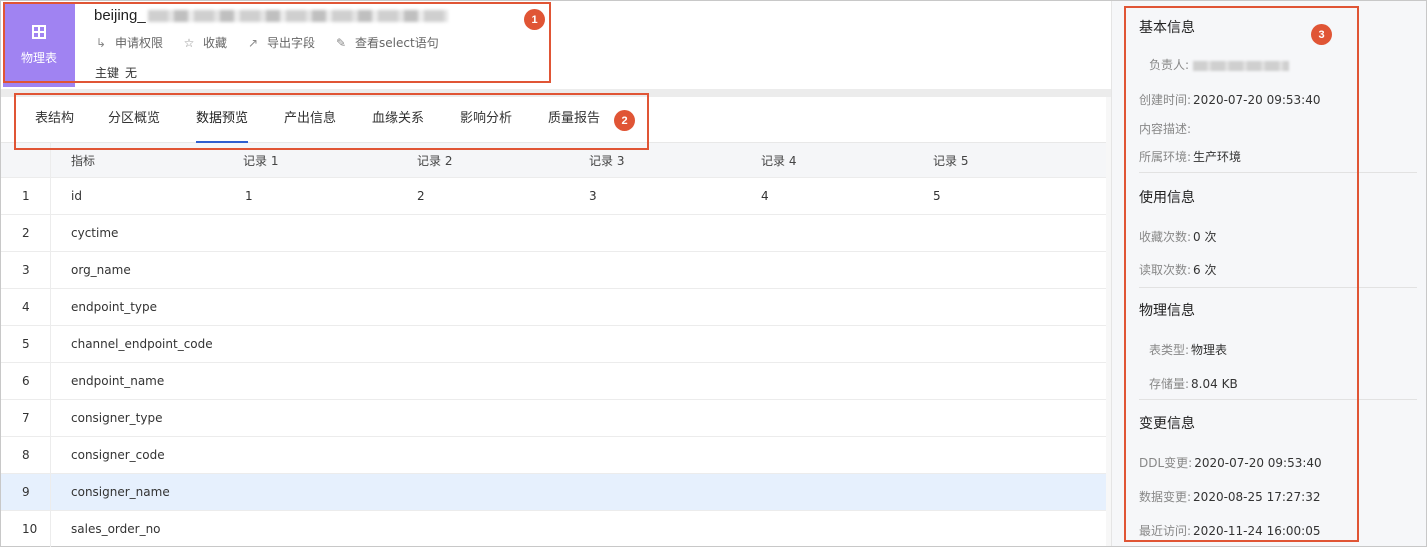 The width and height of the screenshot is (1427, 547). What do you see at coordinates (54, 120) in the screenshot?
I see `tab-table-structure: 表结构` at bounding box center [54, 120].